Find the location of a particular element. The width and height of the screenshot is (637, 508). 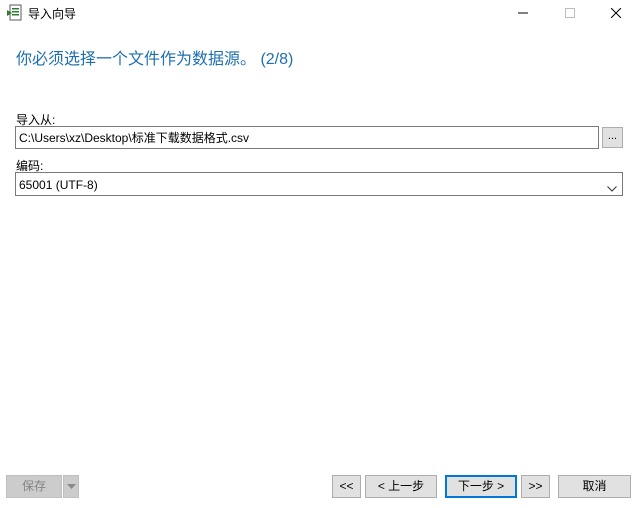

minimize-icon is located at coordinates (523, 13).